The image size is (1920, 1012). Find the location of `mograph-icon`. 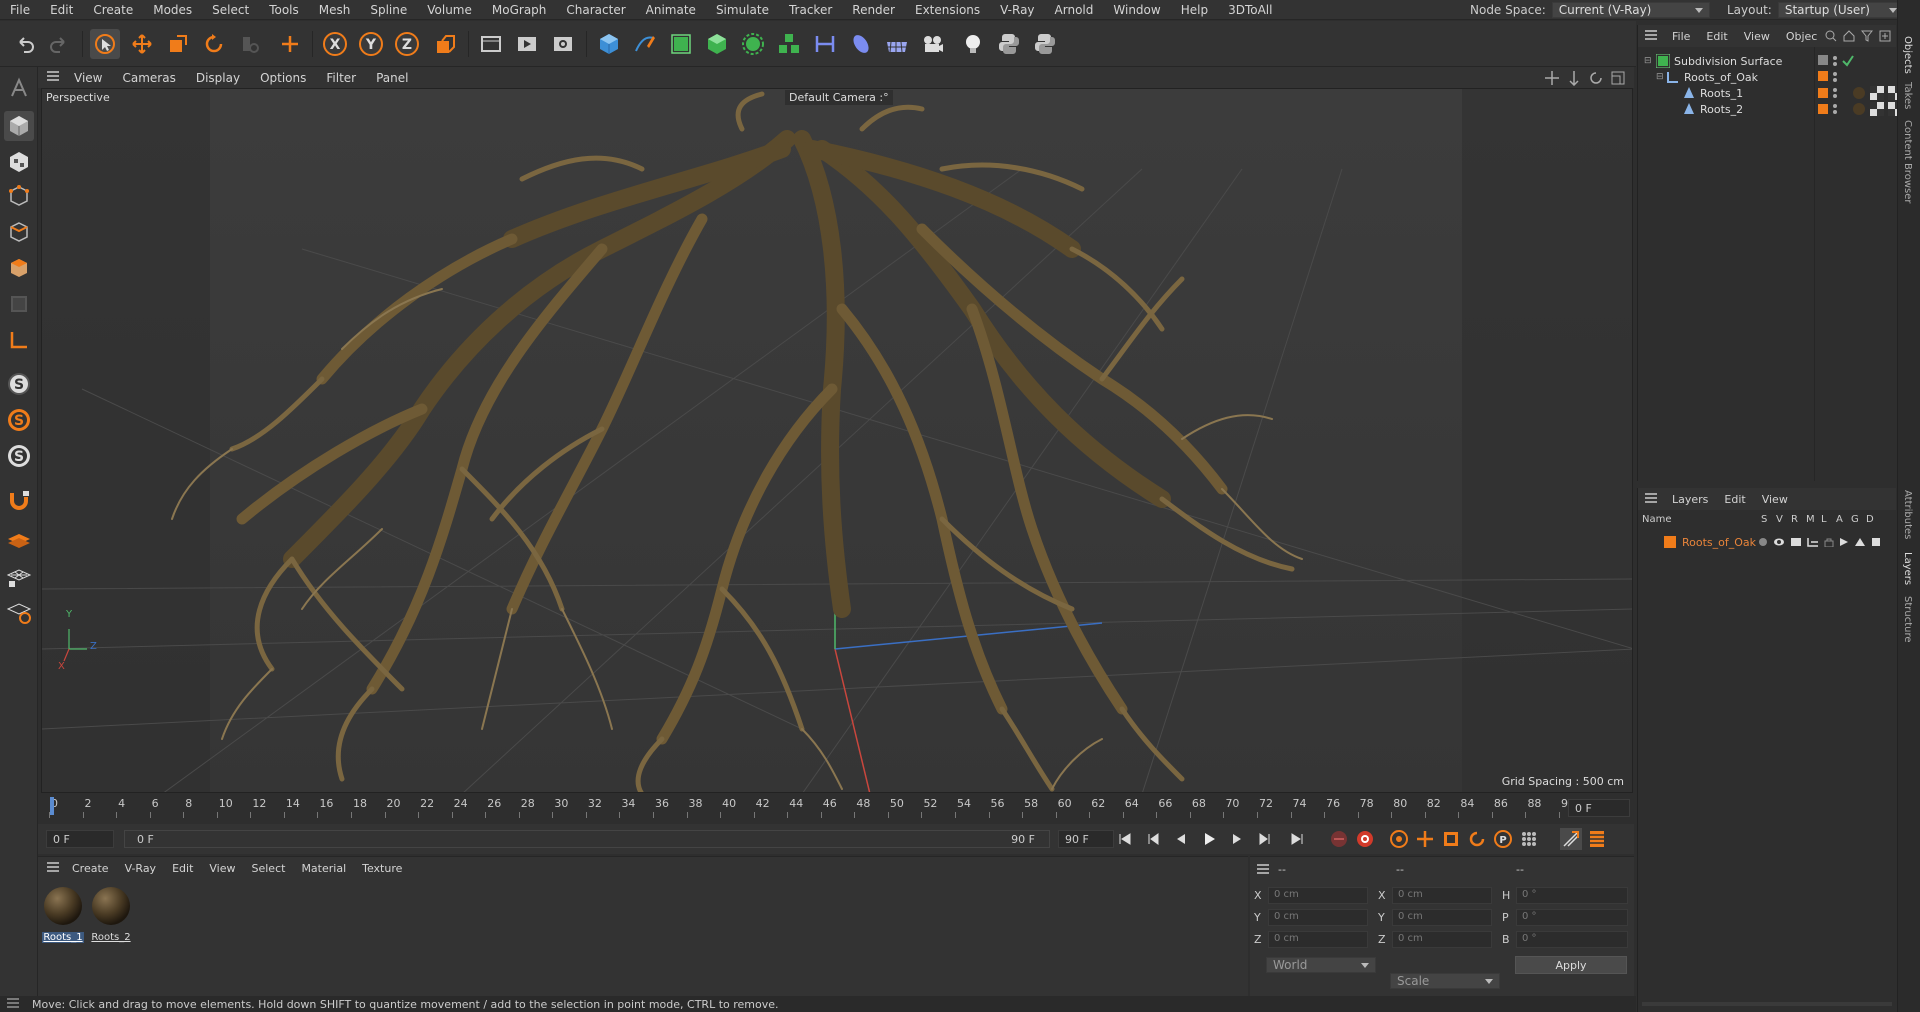

mograph-icon is located at coordinates (789, 44).